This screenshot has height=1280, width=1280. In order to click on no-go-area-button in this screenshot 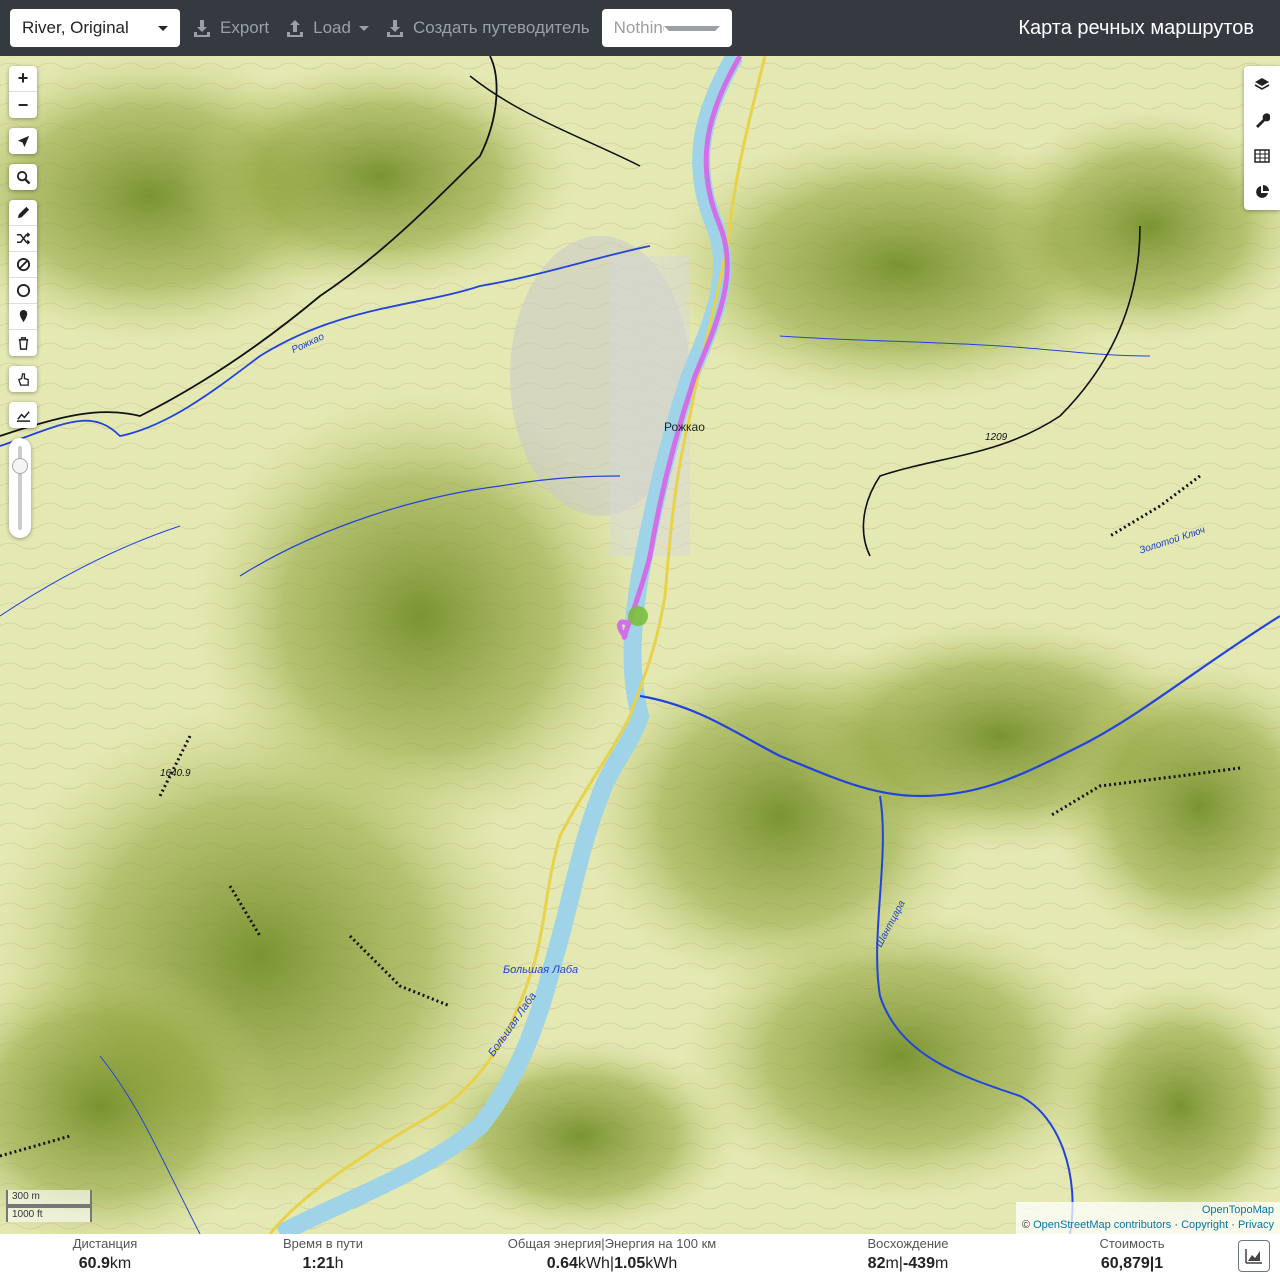, I will do `click(23, 265)`.